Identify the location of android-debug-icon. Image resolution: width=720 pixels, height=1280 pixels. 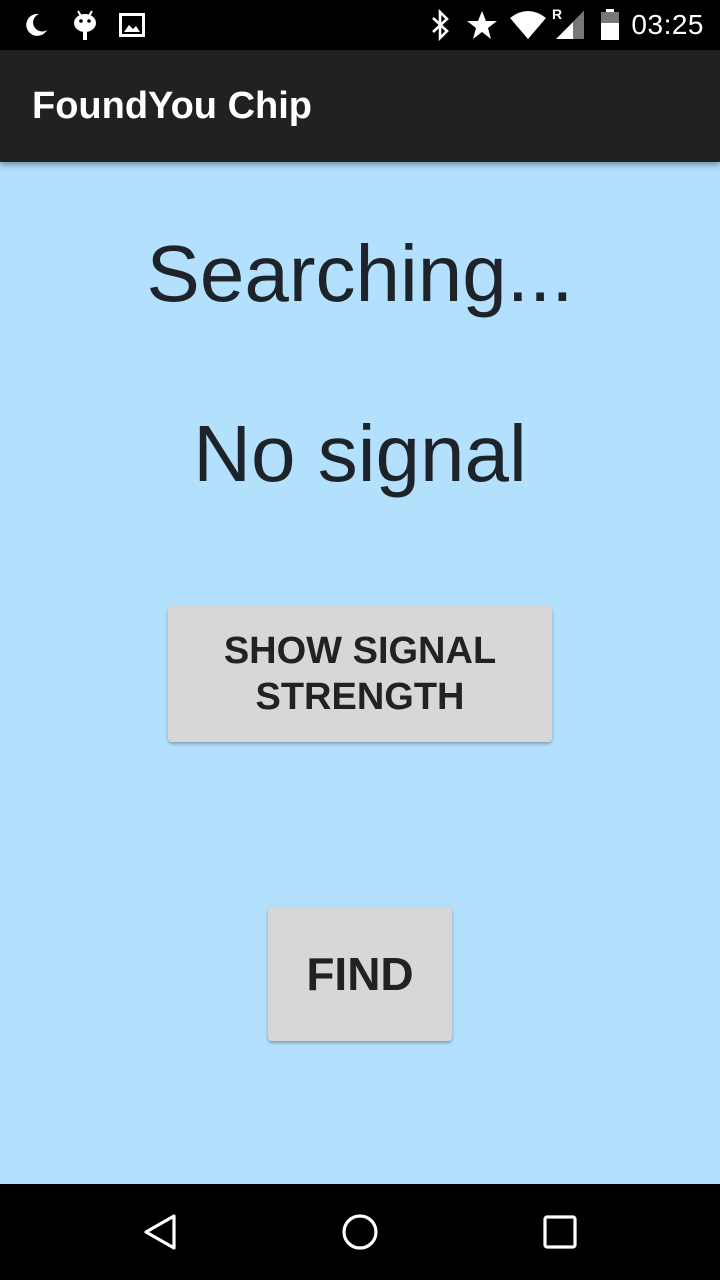
(85, 25).